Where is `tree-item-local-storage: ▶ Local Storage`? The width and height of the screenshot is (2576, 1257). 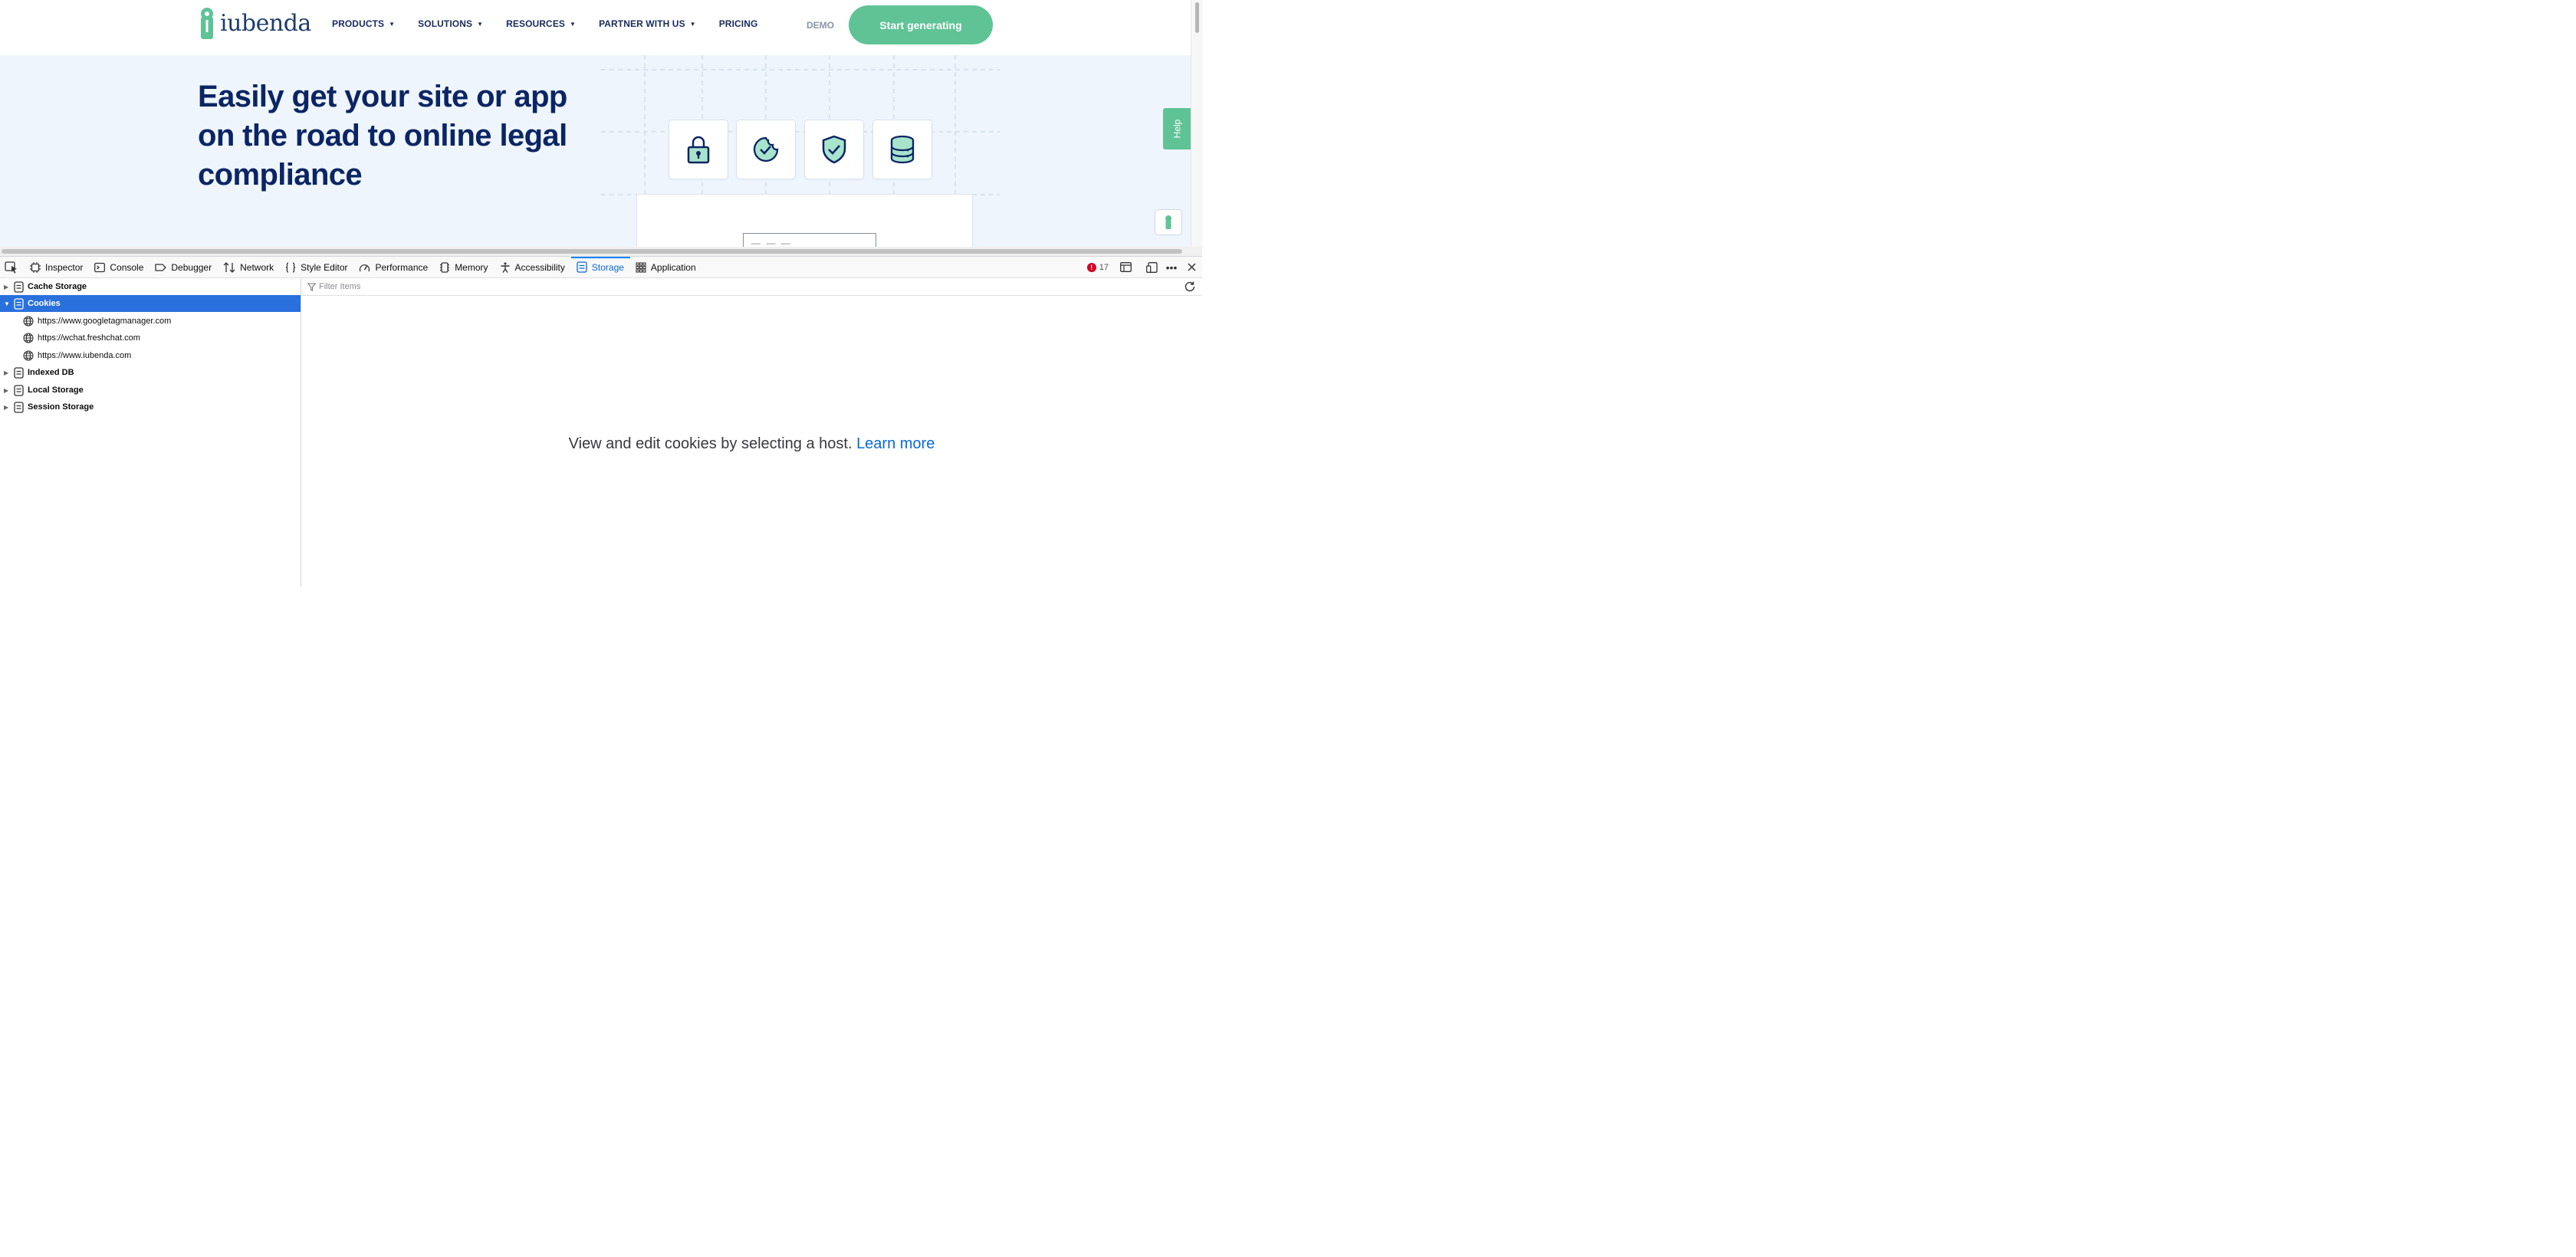 tree-item-local-storage: ▶ Local Storage is located at coordinates (151, 390).